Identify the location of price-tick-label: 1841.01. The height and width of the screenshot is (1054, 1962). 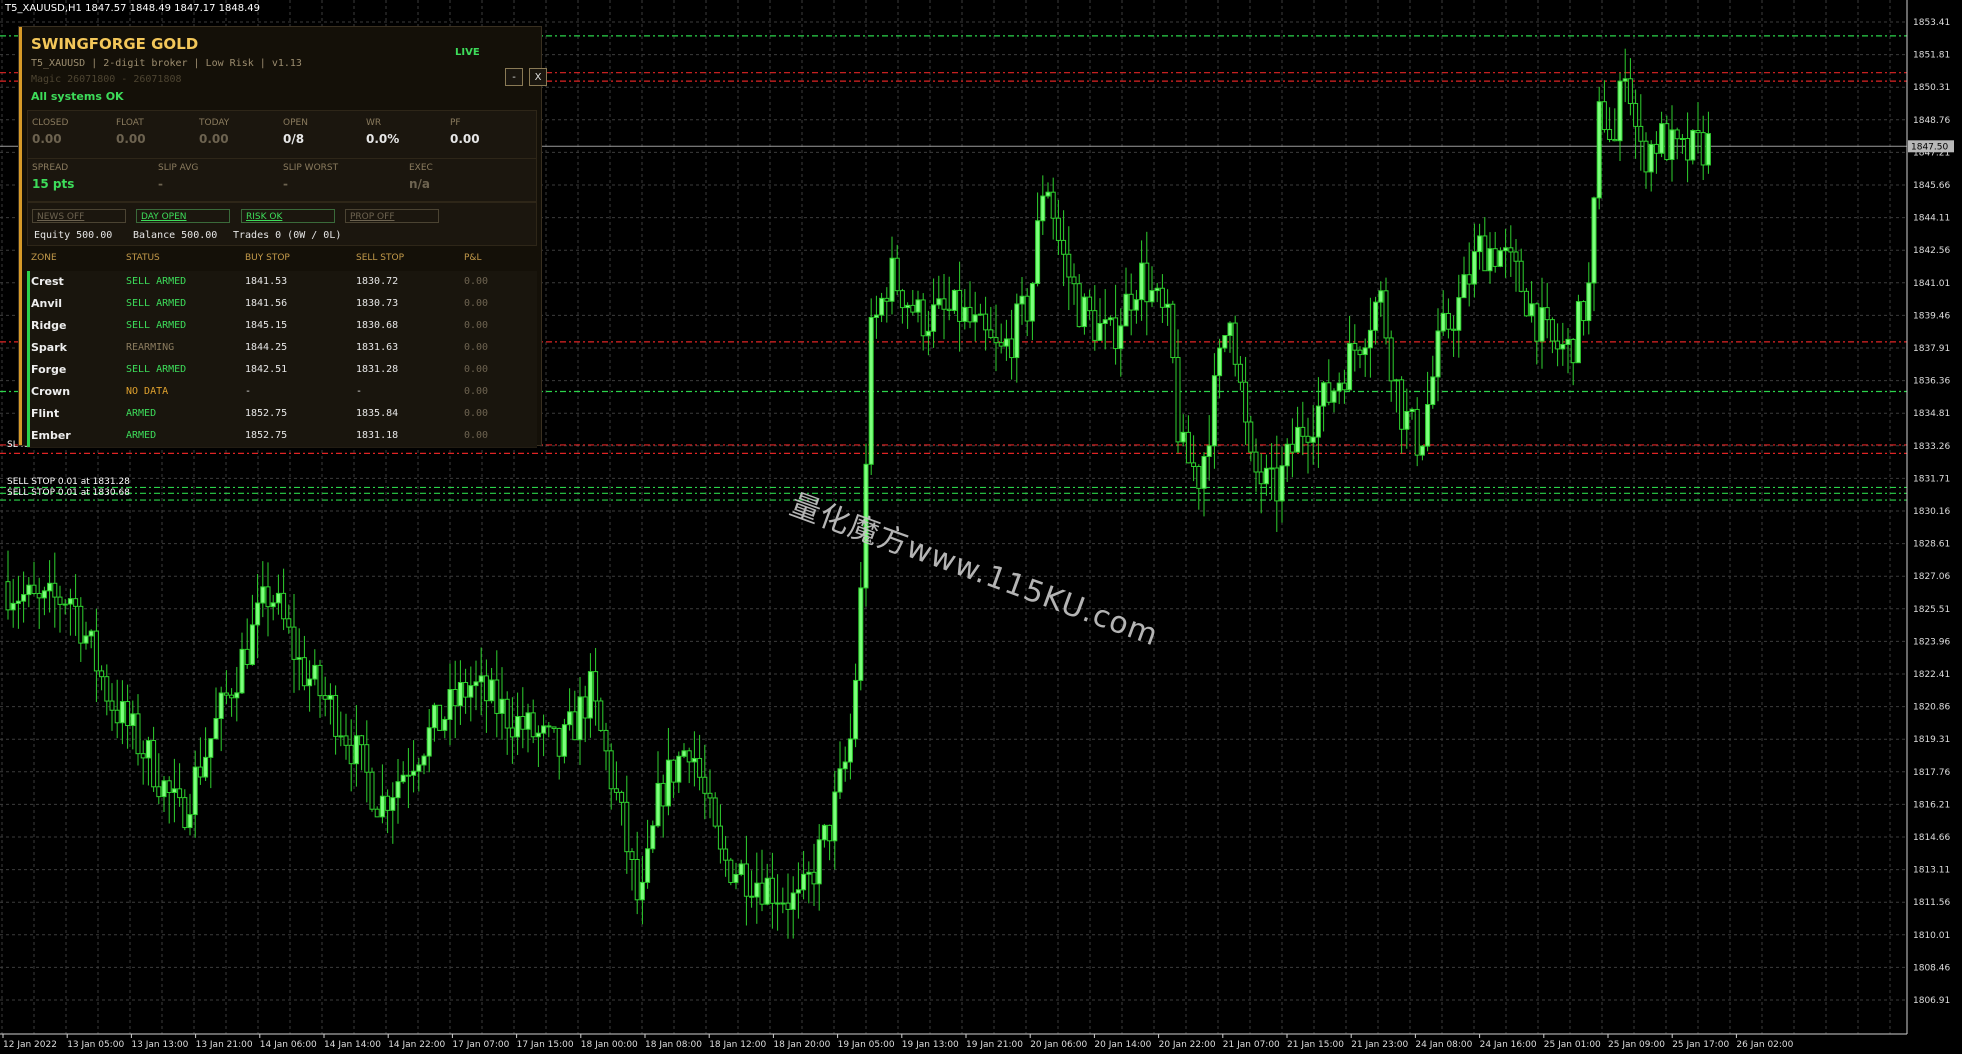
(1931, 284).